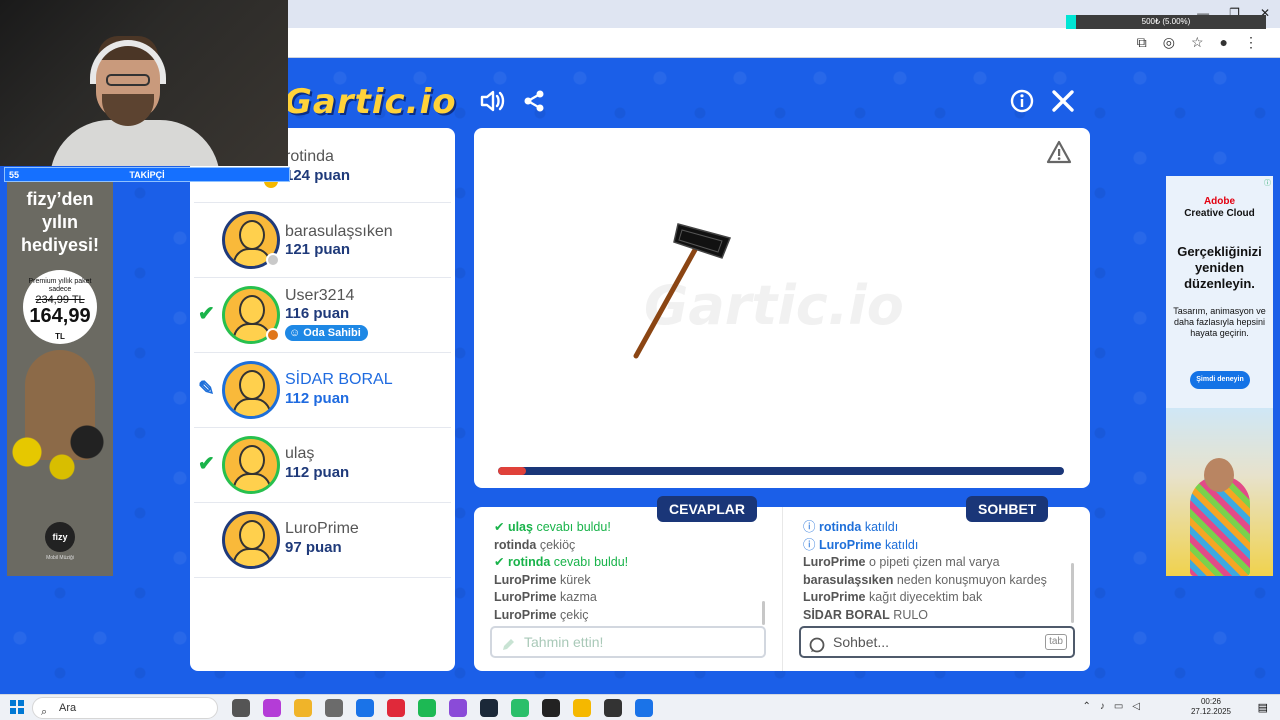 This screenshot has height=720, width=1280. What do you see at coordinates (492, 101) in the screenshot?
I see `sound-icon` at bounding box center [492, 101].